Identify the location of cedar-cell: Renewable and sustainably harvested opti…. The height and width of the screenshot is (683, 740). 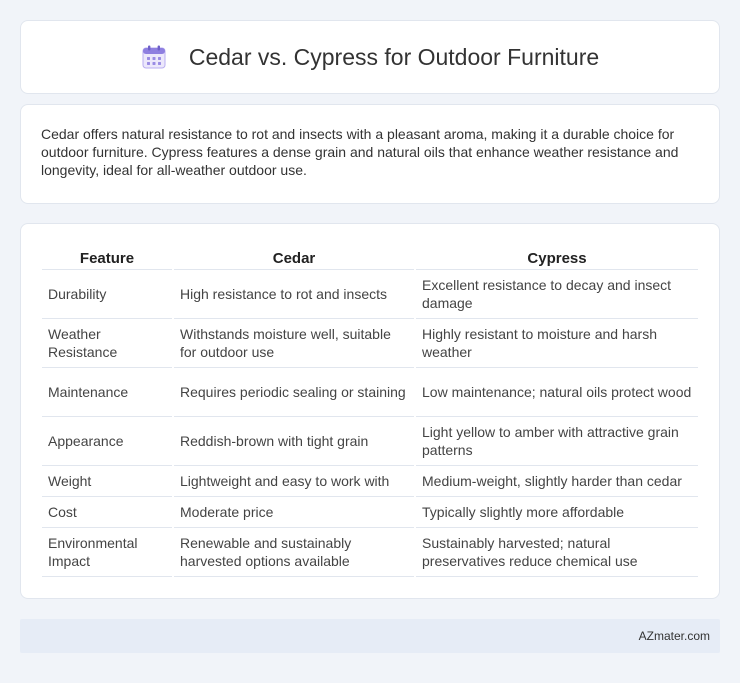
(294, 552).